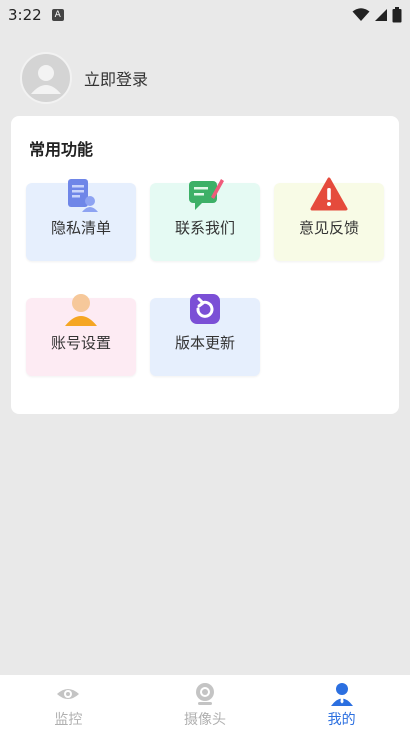  Describe the element at coordinates (204, 343) in the screenshot. I see `tile-label: 版本更新` at that location.